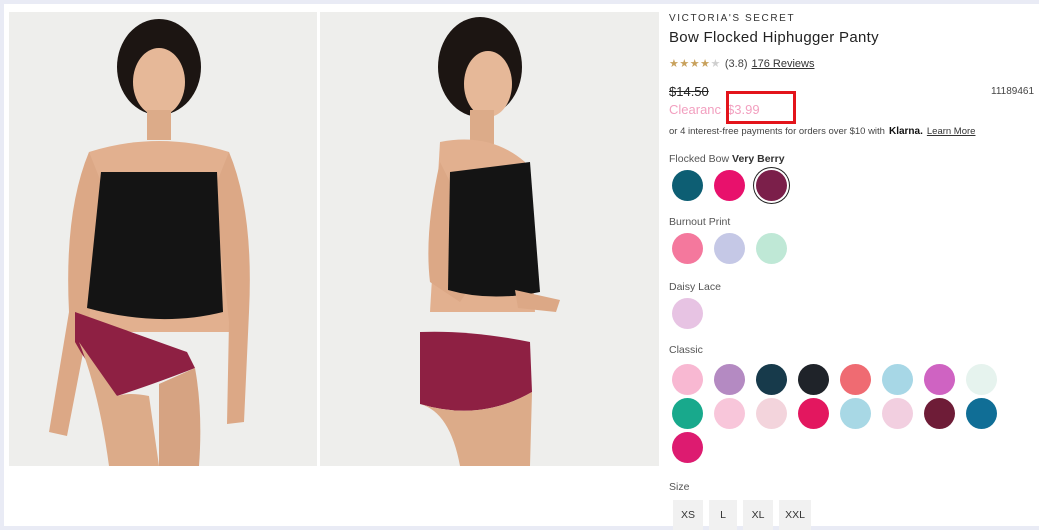 Image resolution: width=1039 pixels, height=530 pixels. I want to click on clearance-label: Clearanc, so click(695, 109).